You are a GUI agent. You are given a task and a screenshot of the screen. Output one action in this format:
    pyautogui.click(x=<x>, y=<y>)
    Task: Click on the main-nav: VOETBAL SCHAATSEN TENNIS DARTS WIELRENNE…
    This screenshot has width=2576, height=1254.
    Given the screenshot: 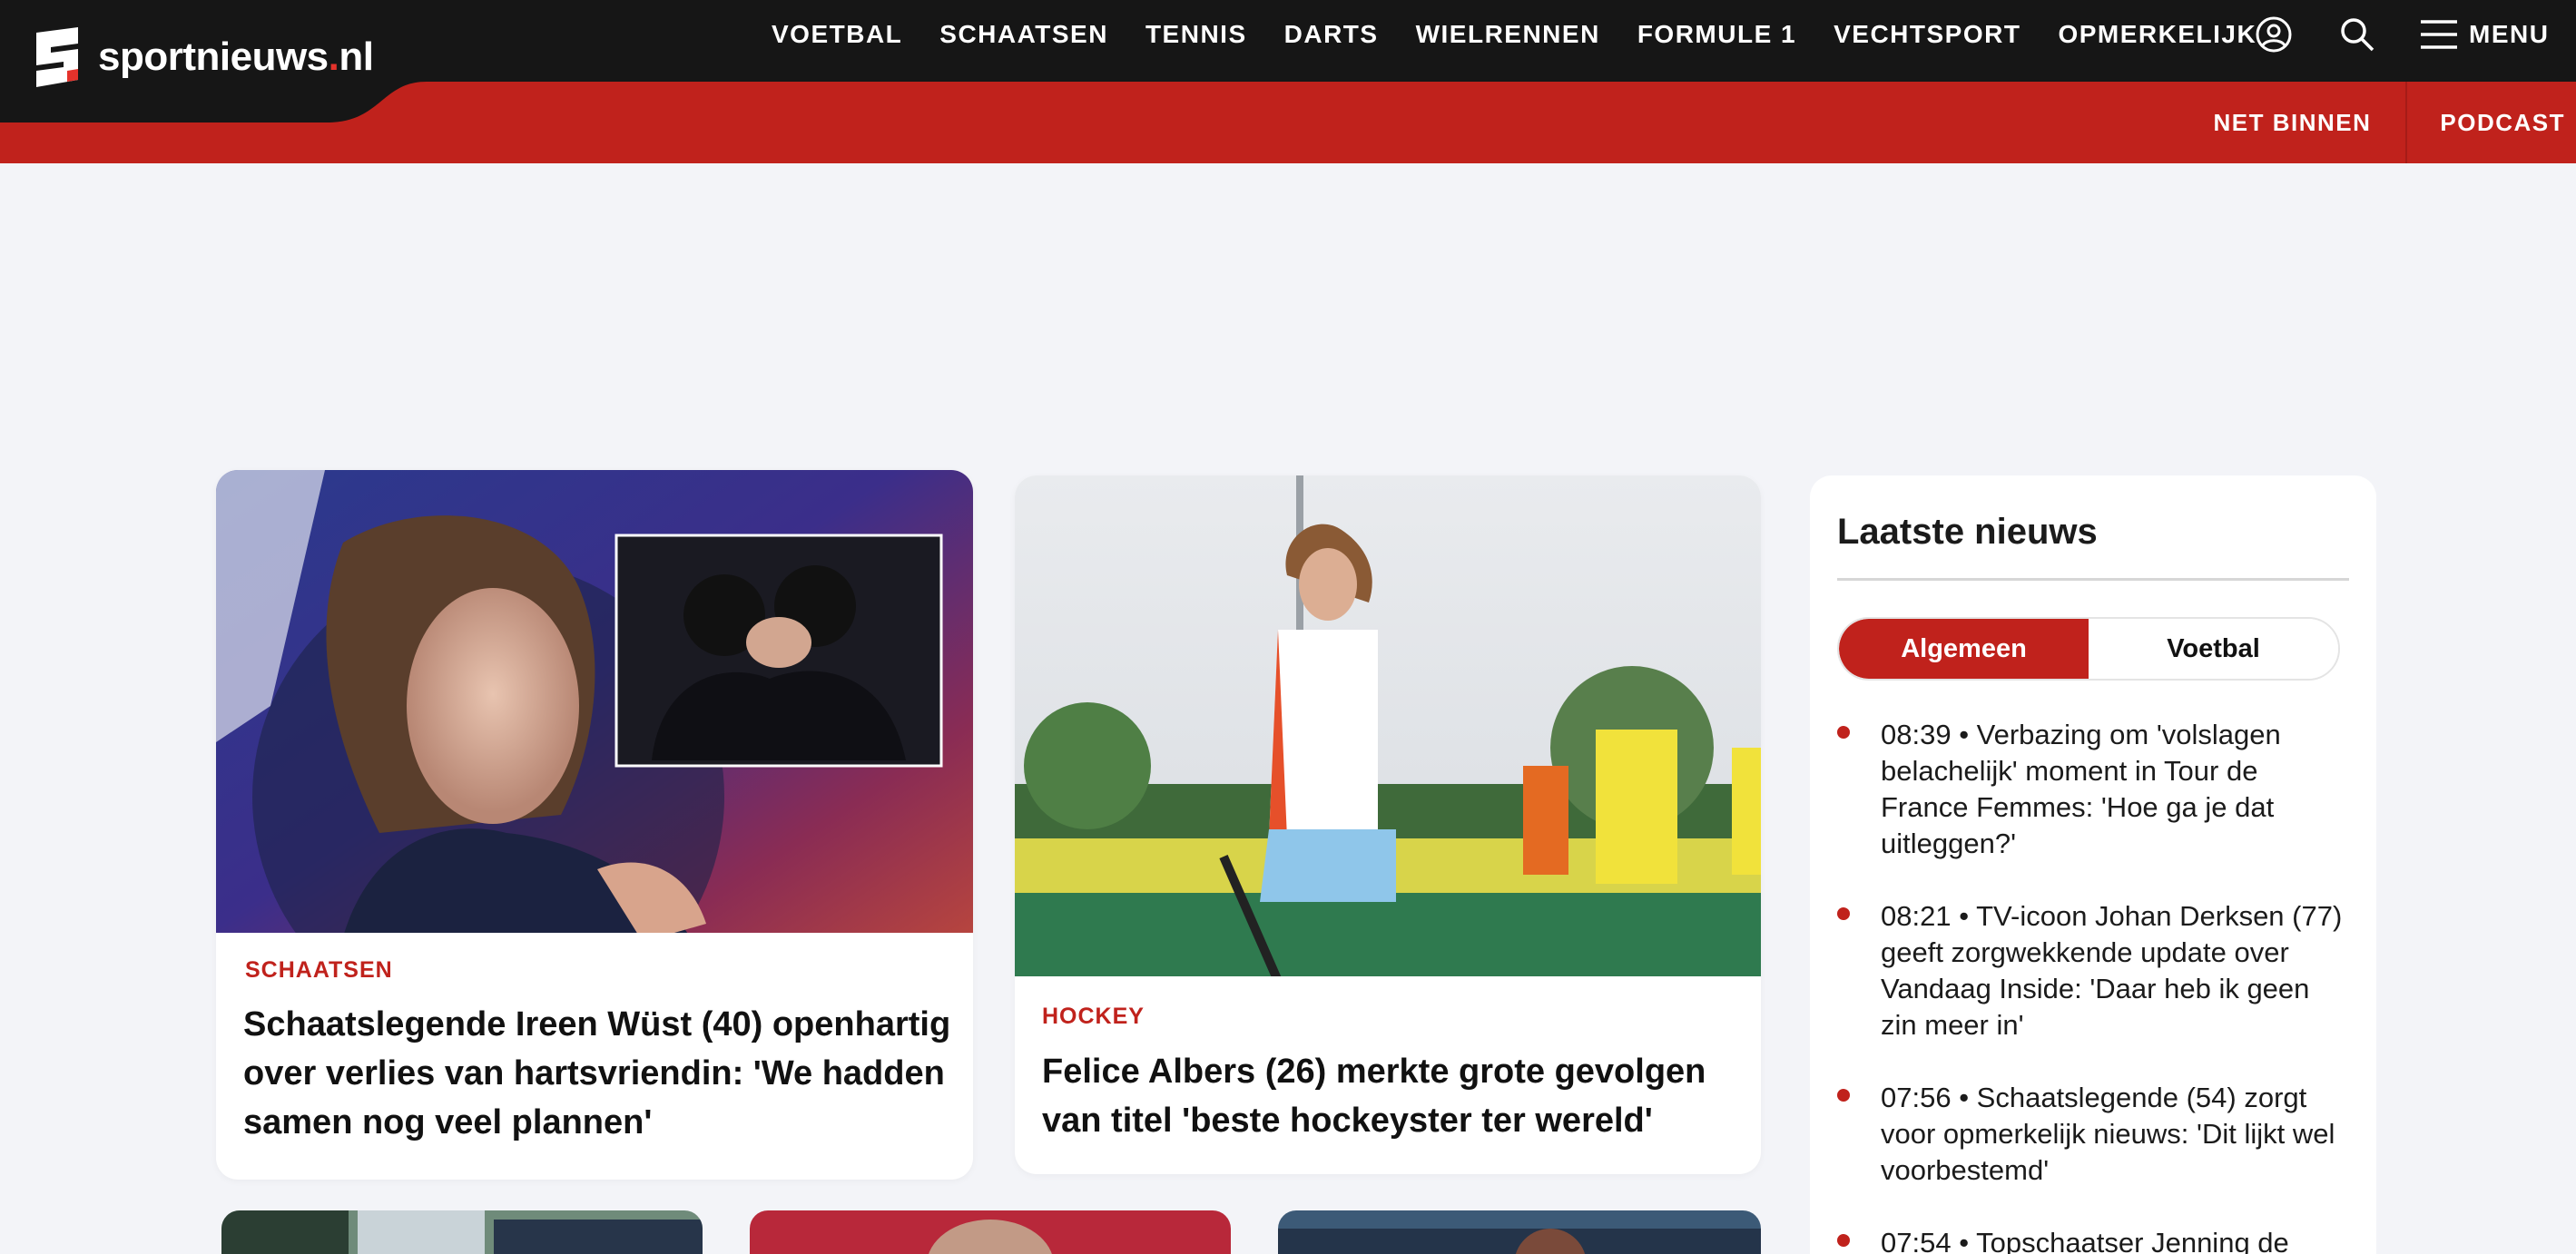 What is the action you would take?
    pyautogui.click(x=1533, y=34)
    